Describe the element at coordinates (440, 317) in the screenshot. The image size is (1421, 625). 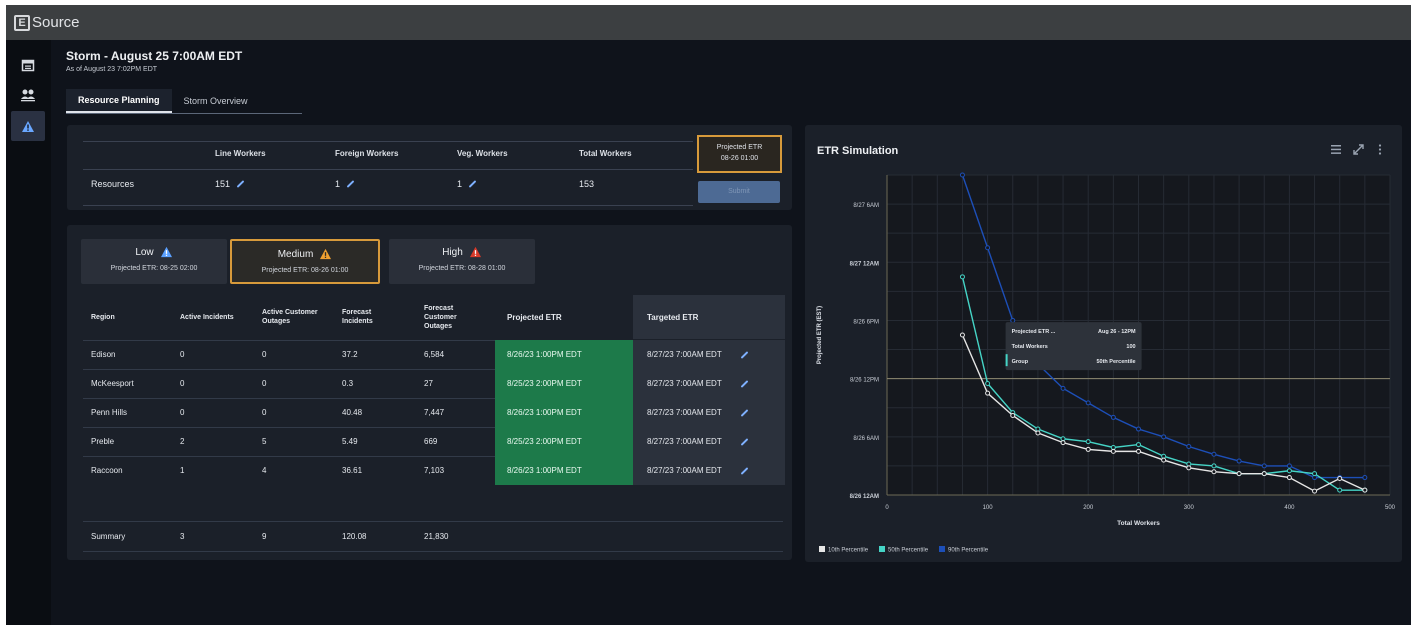
I see `col-forecast-outages: Forecast Customer Outages` at that location.